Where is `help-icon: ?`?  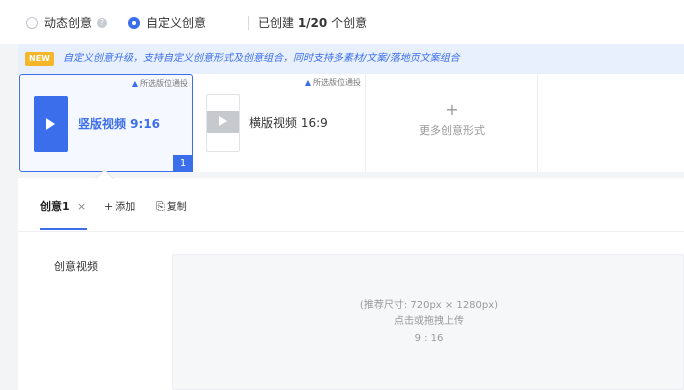 help-icon: ? is located at coordinates (102, 23).